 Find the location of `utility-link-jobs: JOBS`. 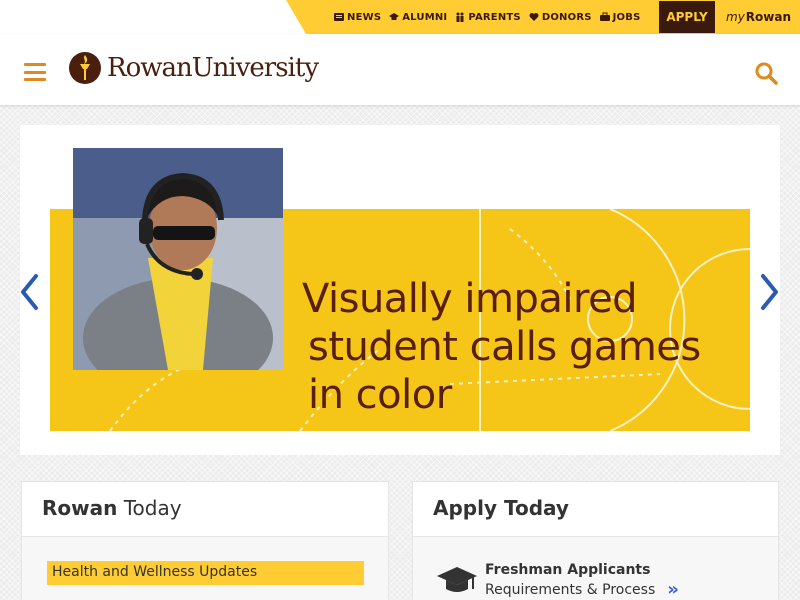

utility-link-jobs: JOBS is located at coordinates (620, 17).